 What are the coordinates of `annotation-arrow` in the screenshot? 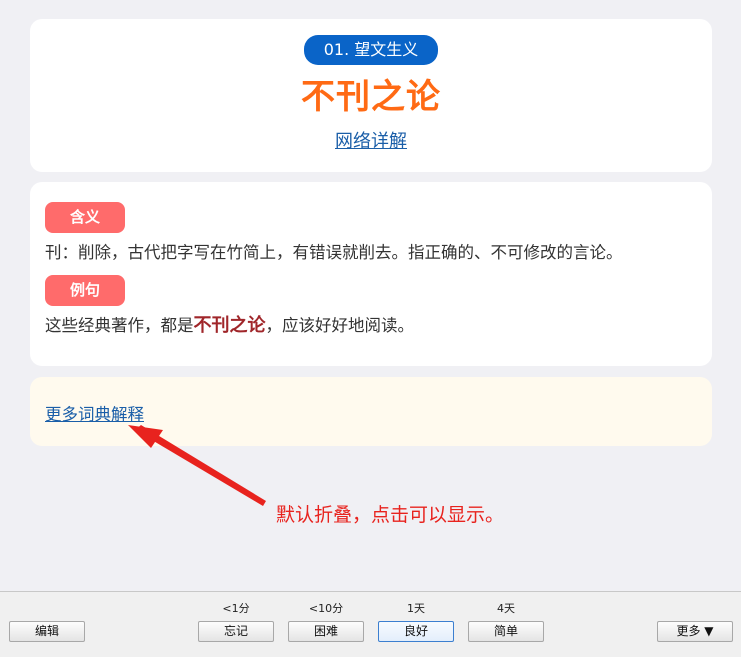 It's located at (197, 465).